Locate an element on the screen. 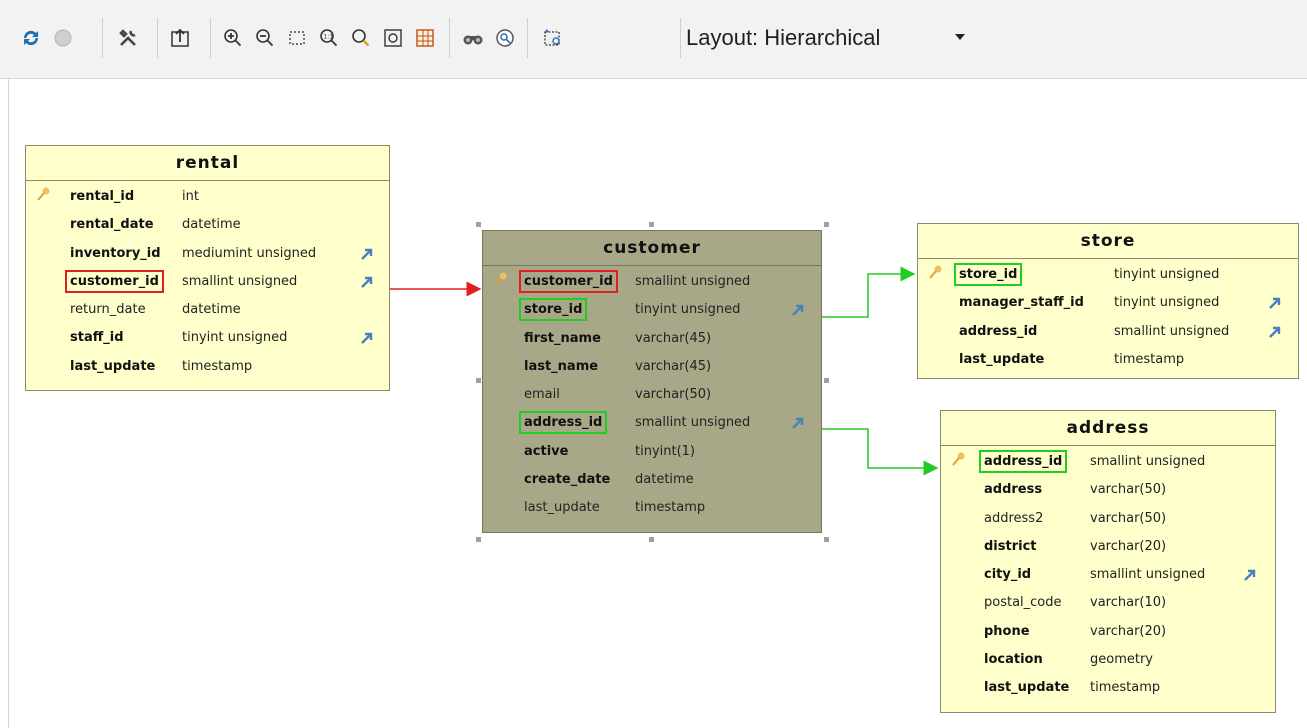 Image resolution: width=1307 pixels, height=728 pixels. column-name: manager_staff_id is located at coordinates (1021, 303).